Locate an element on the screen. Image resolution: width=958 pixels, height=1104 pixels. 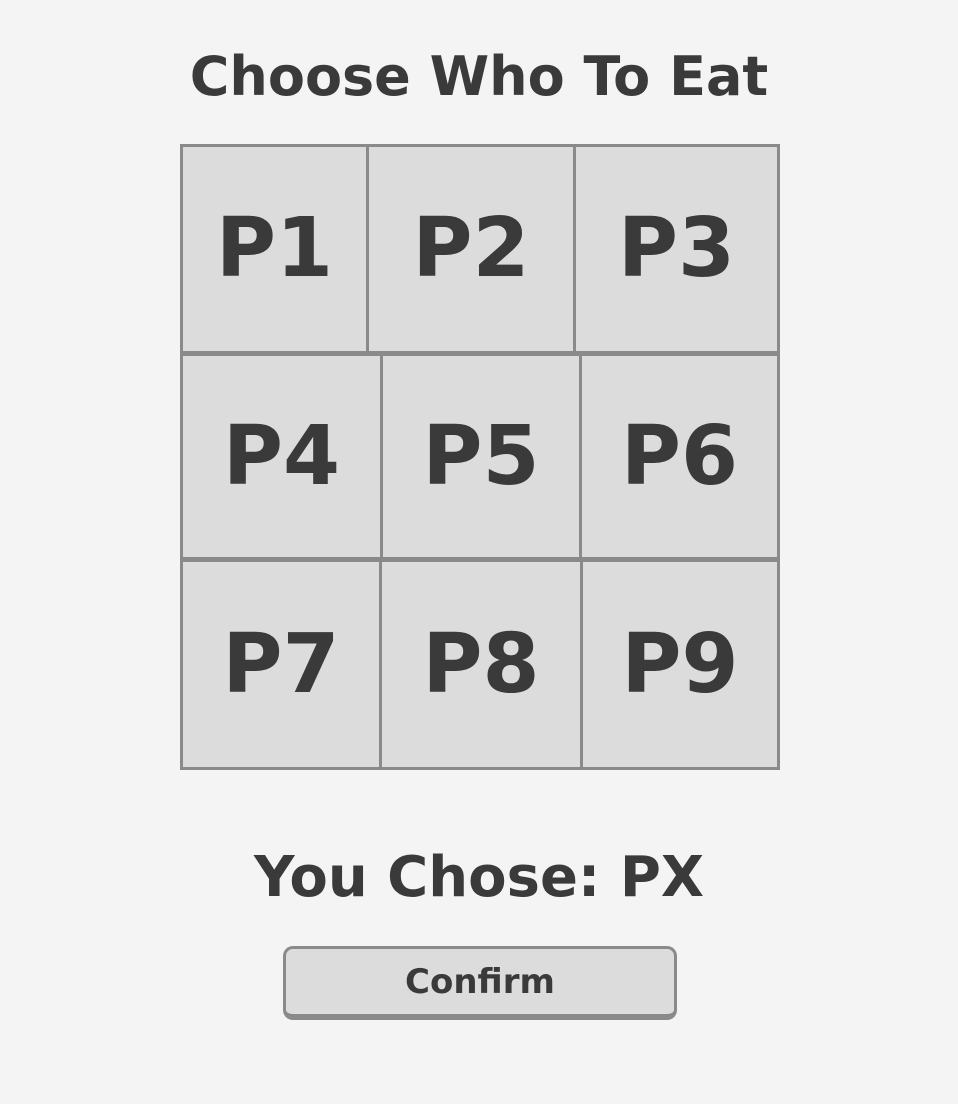
cell-label: P3 is located at coordinates (676, 248).